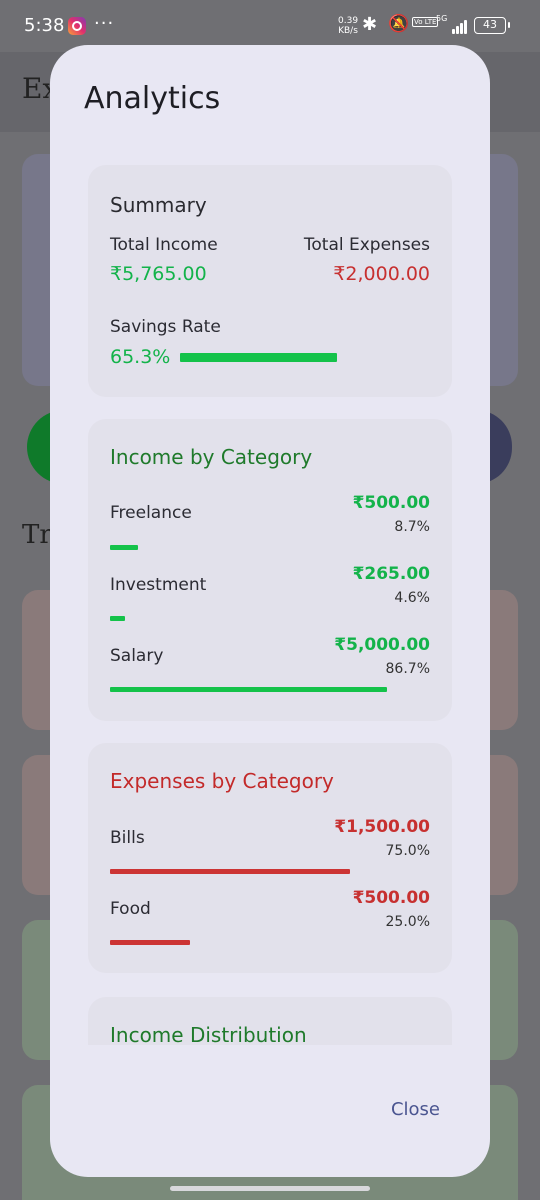 This screenshot has width=540, height=1200. Describe the element at coordinates (158, 205) in the screenshot. I see `summary-title: Summary` at that location.